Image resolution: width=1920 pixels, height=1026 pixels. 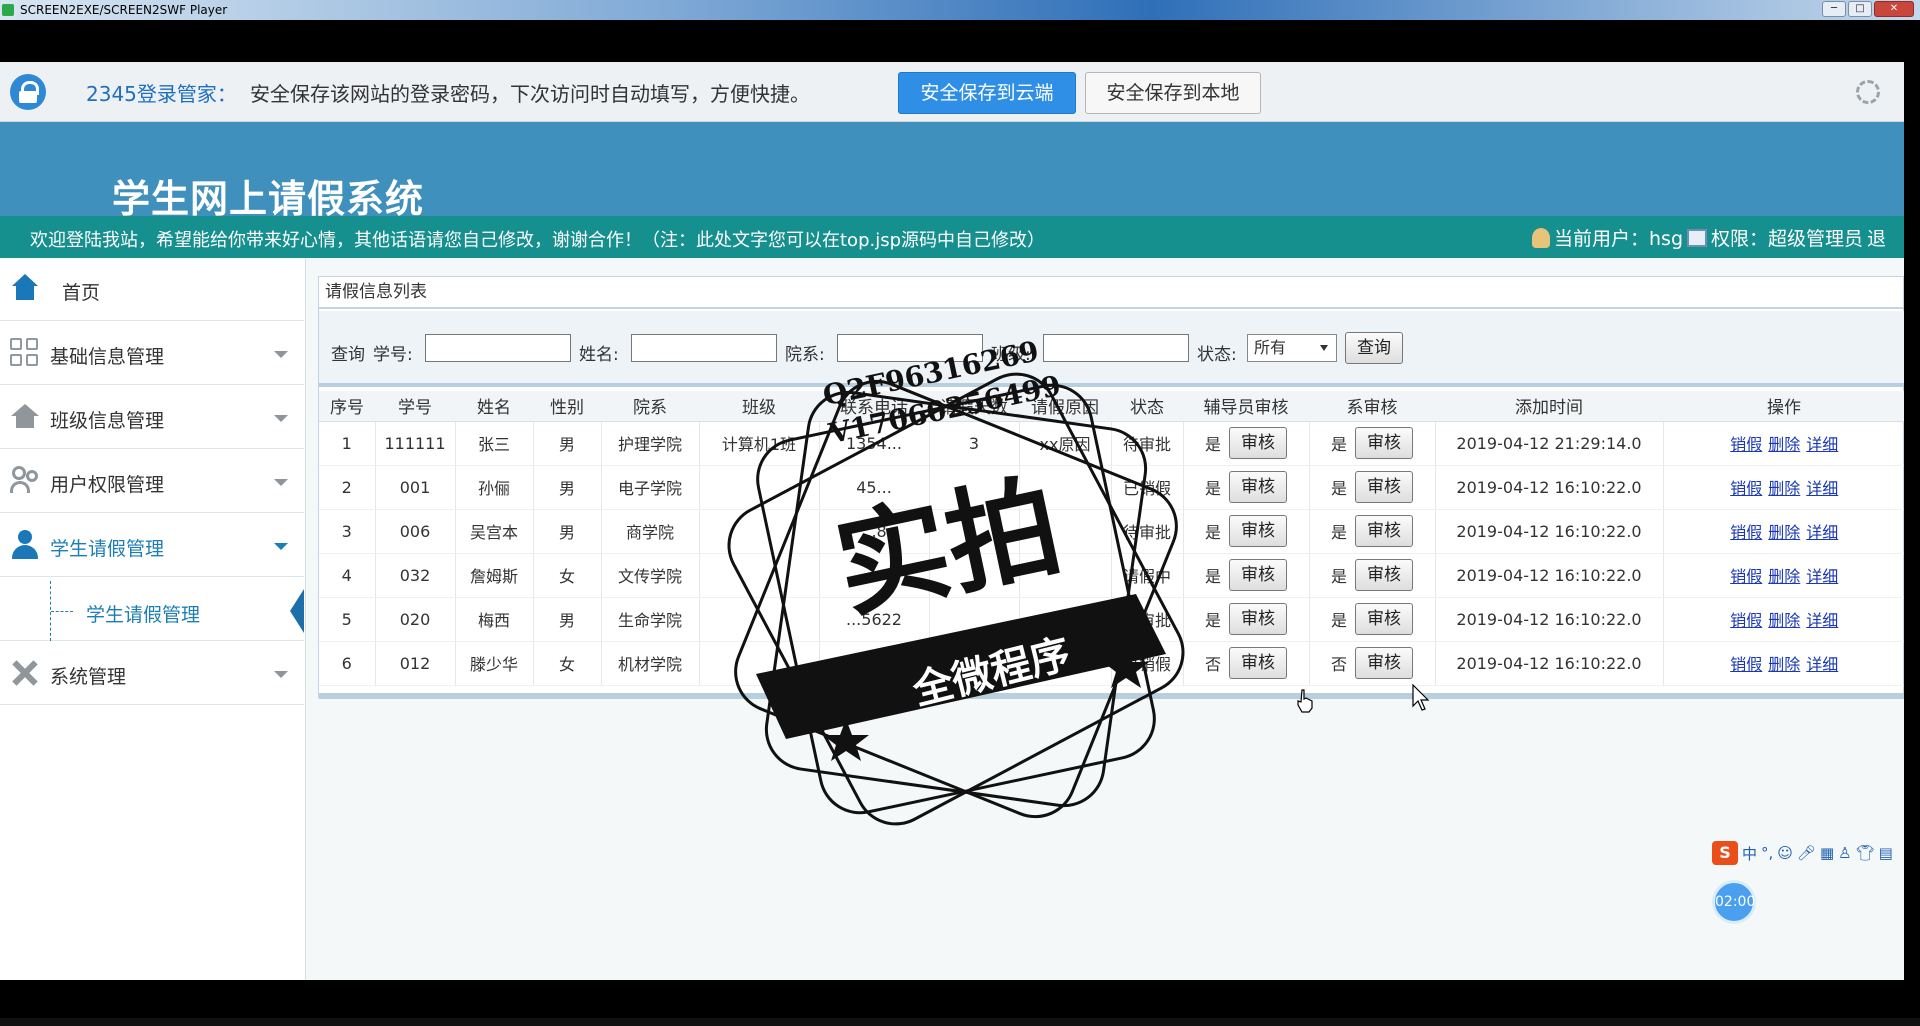 I want to click on class-input, so click(x=1116, y=348).